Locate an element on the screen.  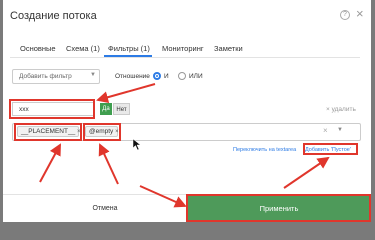
relation-and-label: И is located at coordinates (166, 76).